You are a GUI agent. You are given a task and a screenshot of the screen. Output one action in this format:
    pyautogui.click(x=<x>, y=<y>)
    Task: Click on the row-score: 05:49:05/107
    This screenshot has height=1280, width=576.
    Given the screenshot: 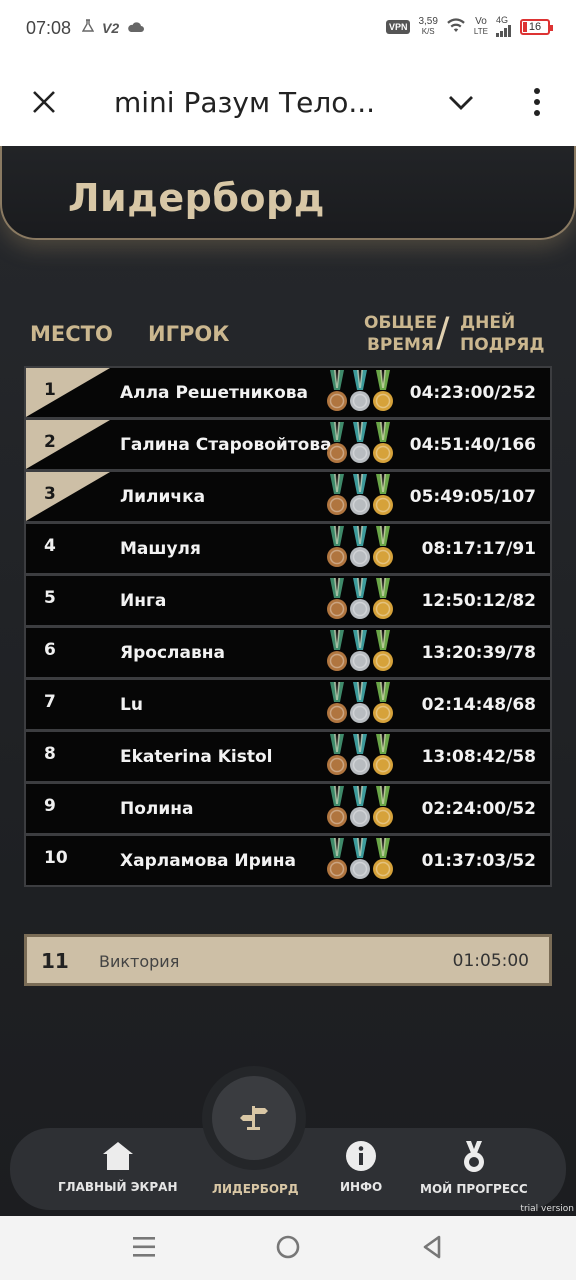 What is the action you would take?
    pyautogui.click(x=472, y=497)
    